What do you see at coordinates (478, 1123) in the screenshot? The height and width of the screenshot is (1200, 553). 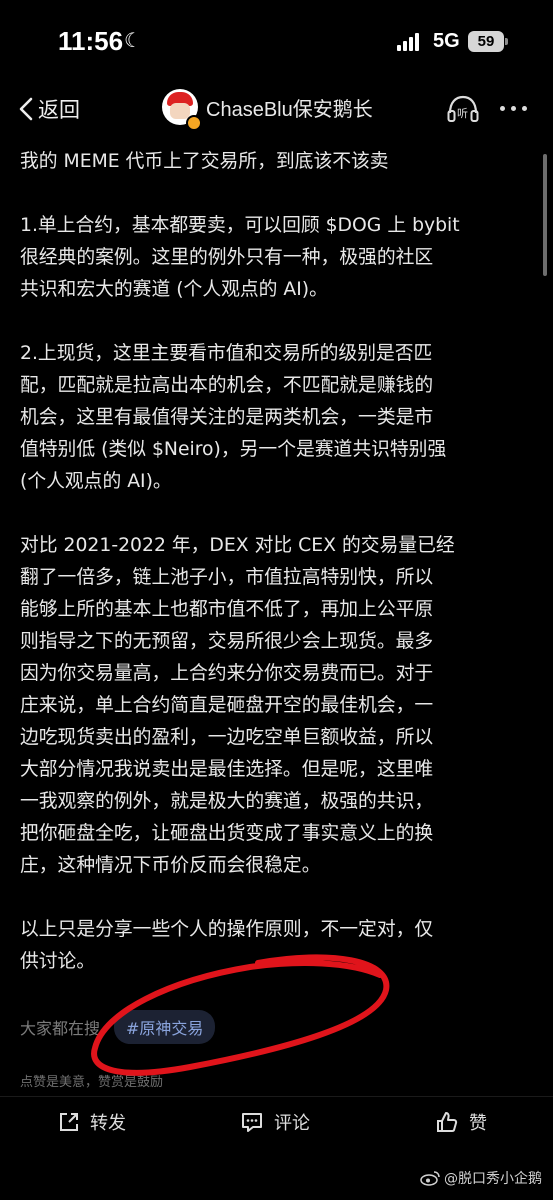 I see `like-label: 赞` at bounding box center [478, 1123].